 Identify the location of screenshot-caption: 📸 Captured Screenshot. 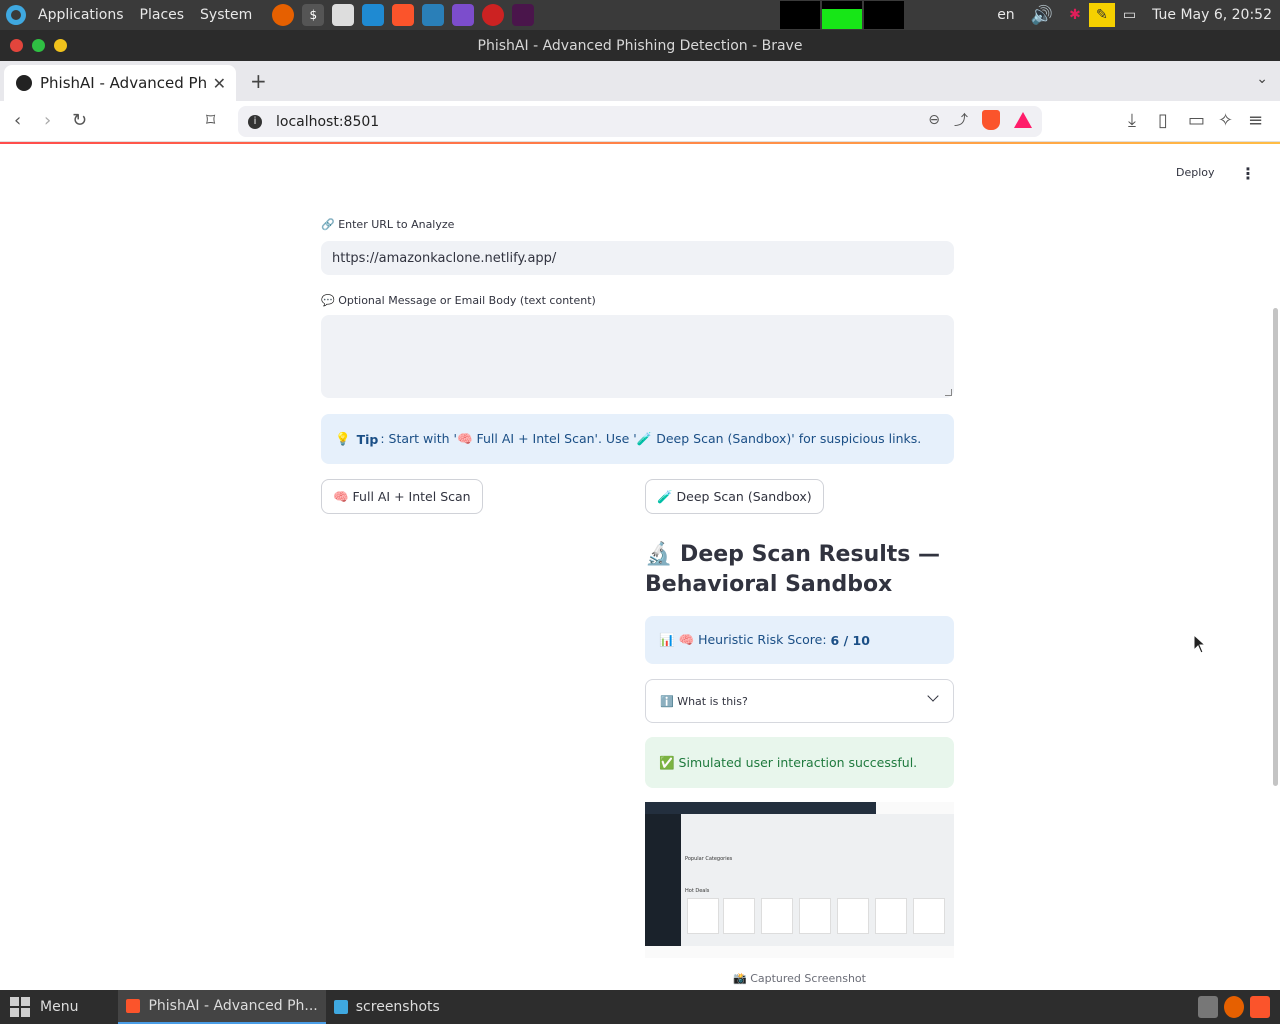
(799, 978).